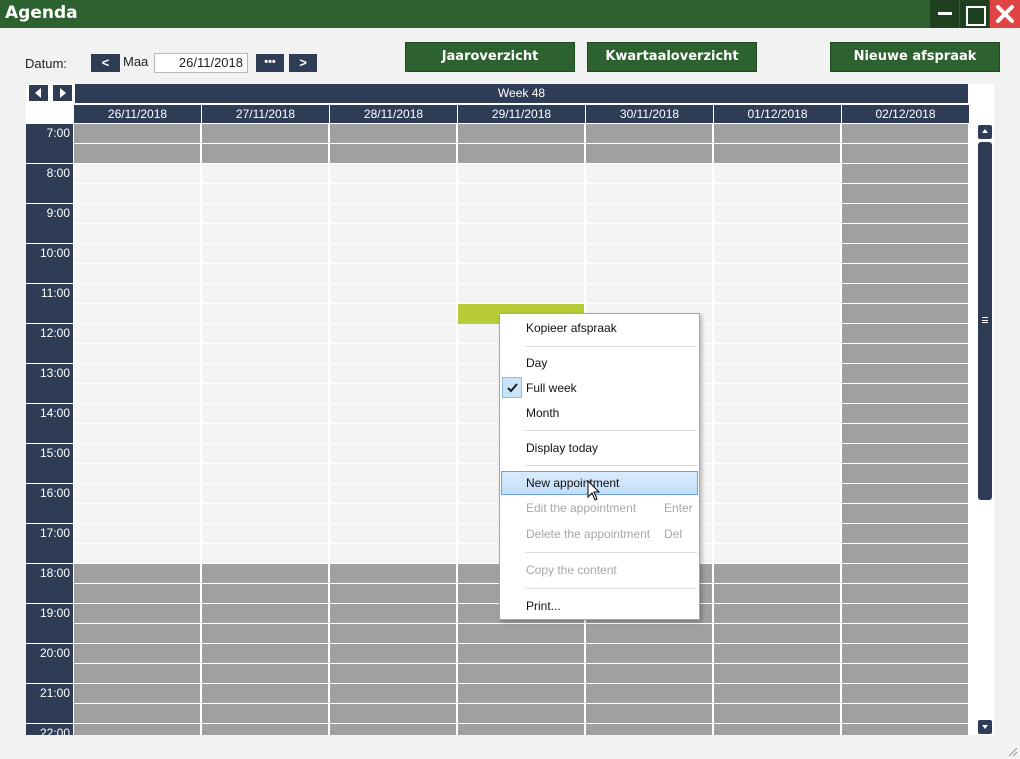  Describe the element at coordinates (985, 132) in the screenshot. I see `scroll-up-button` at that location.